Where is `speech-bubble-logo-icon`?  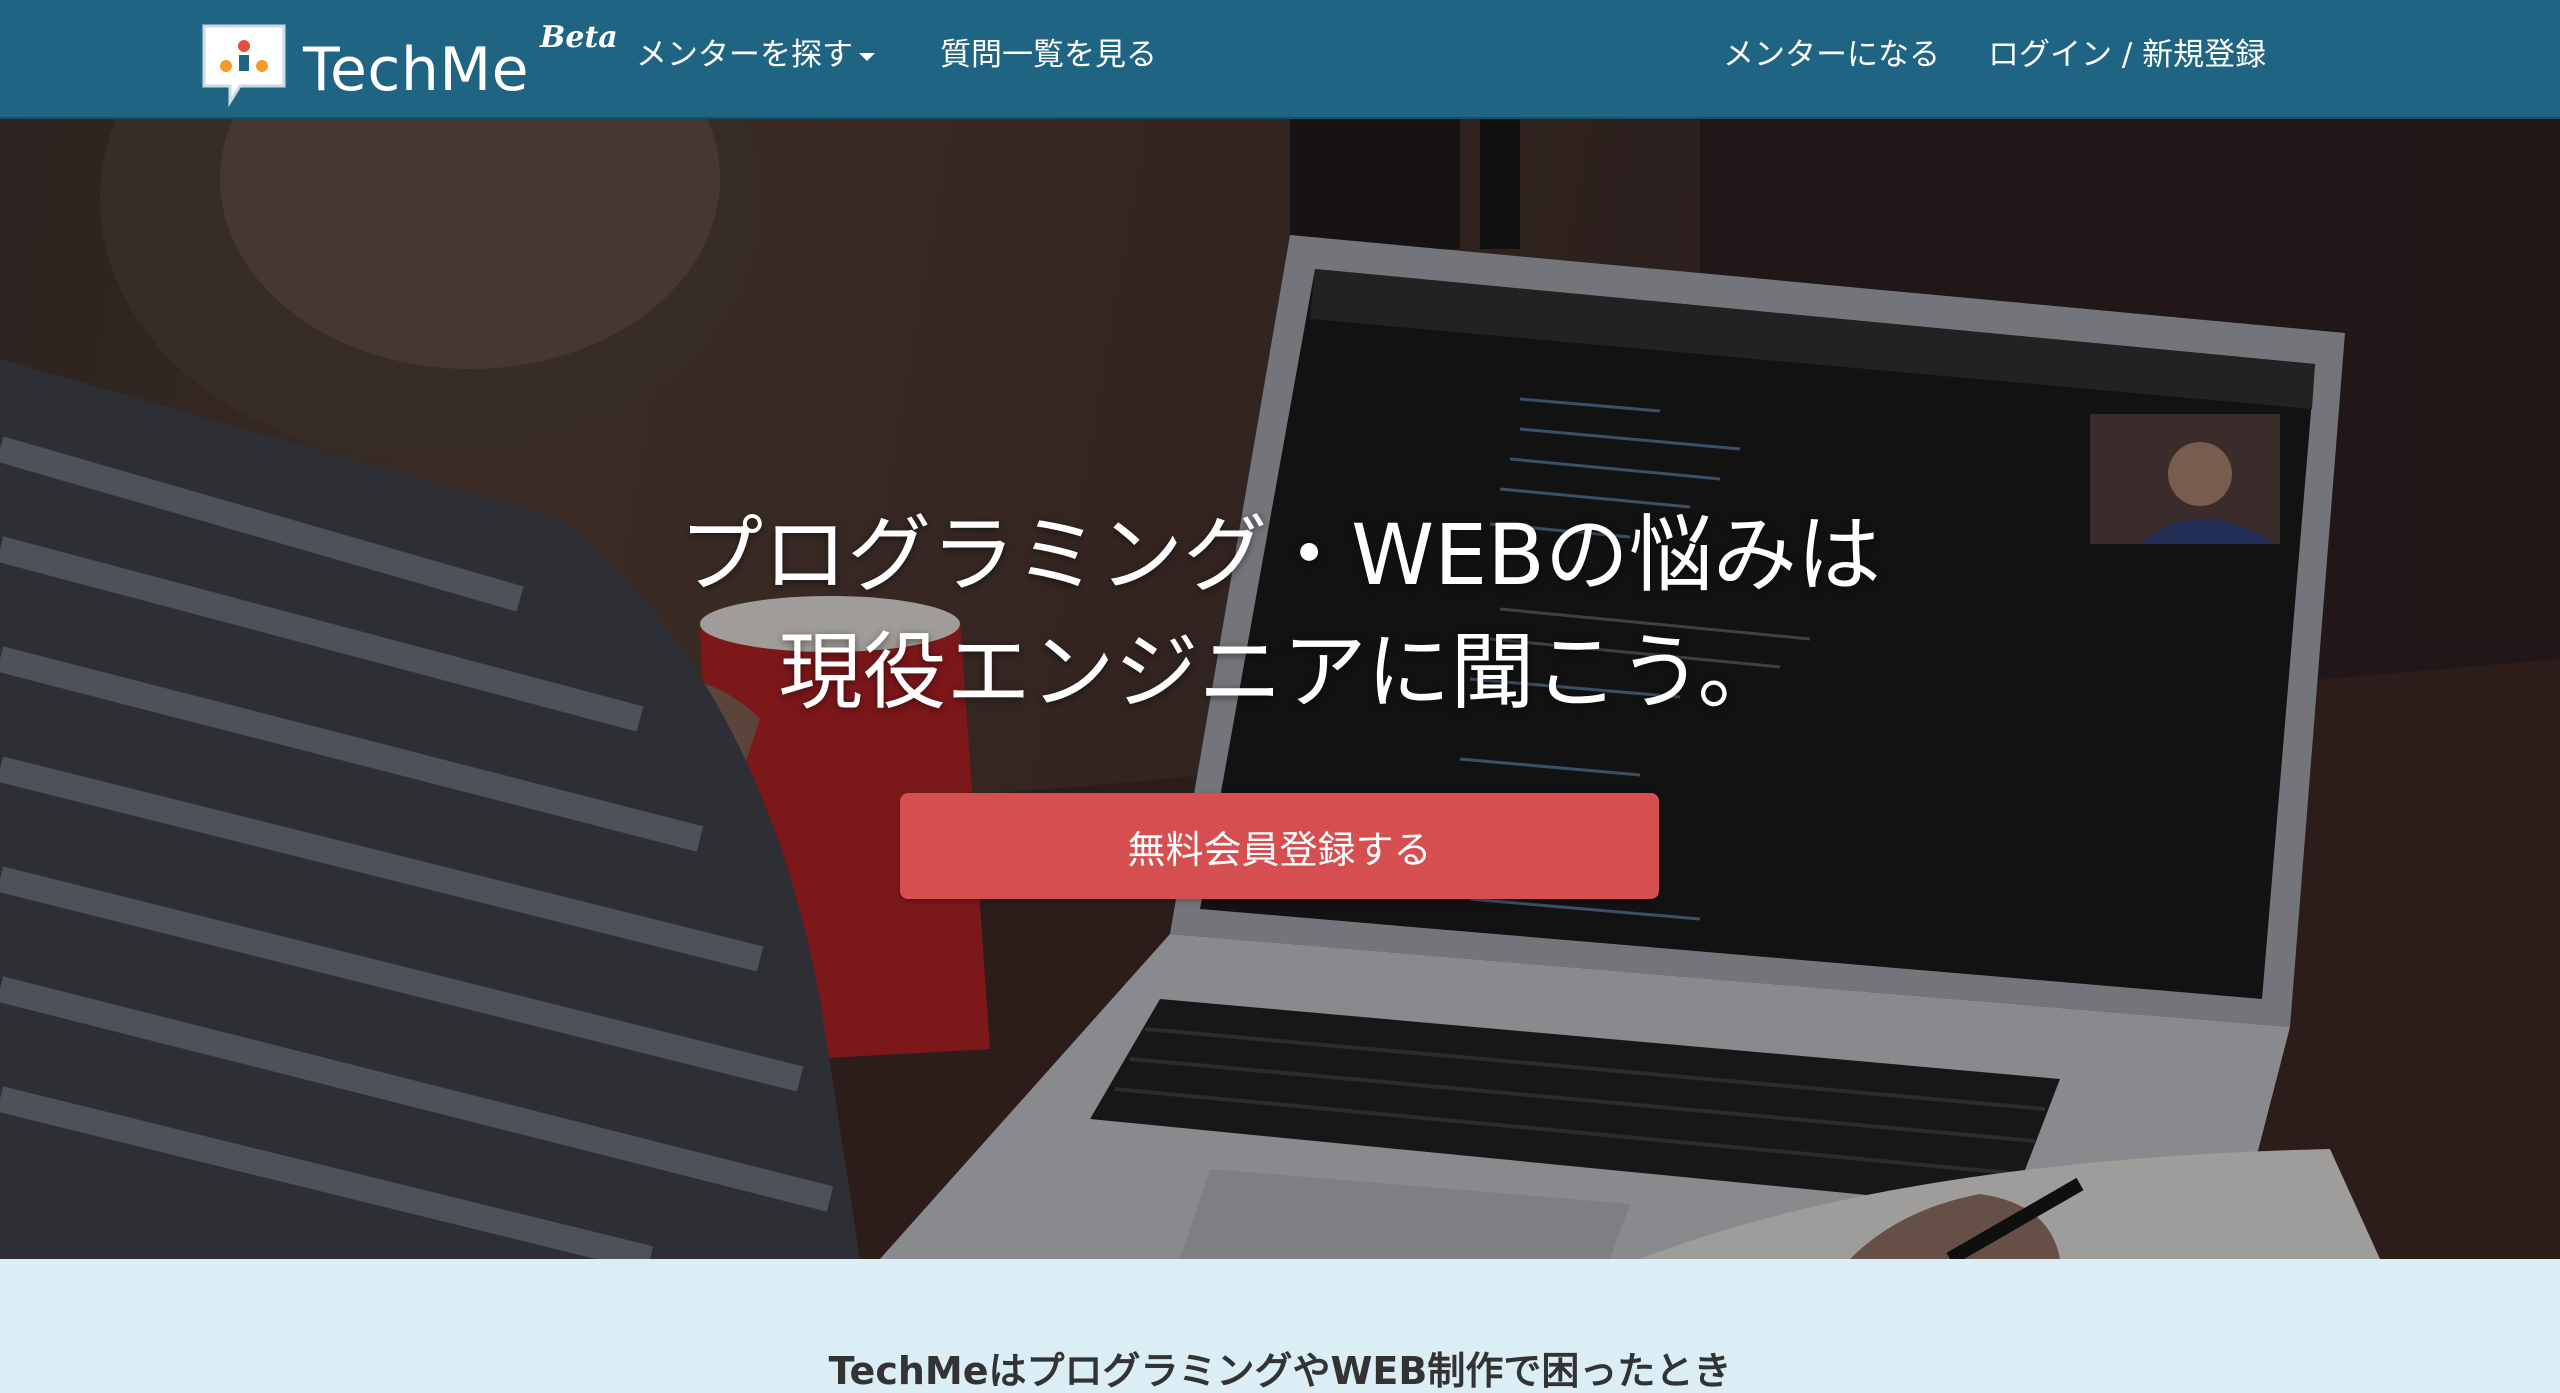 speech-bubble-logo-icon is located at coordinates (244, 66).